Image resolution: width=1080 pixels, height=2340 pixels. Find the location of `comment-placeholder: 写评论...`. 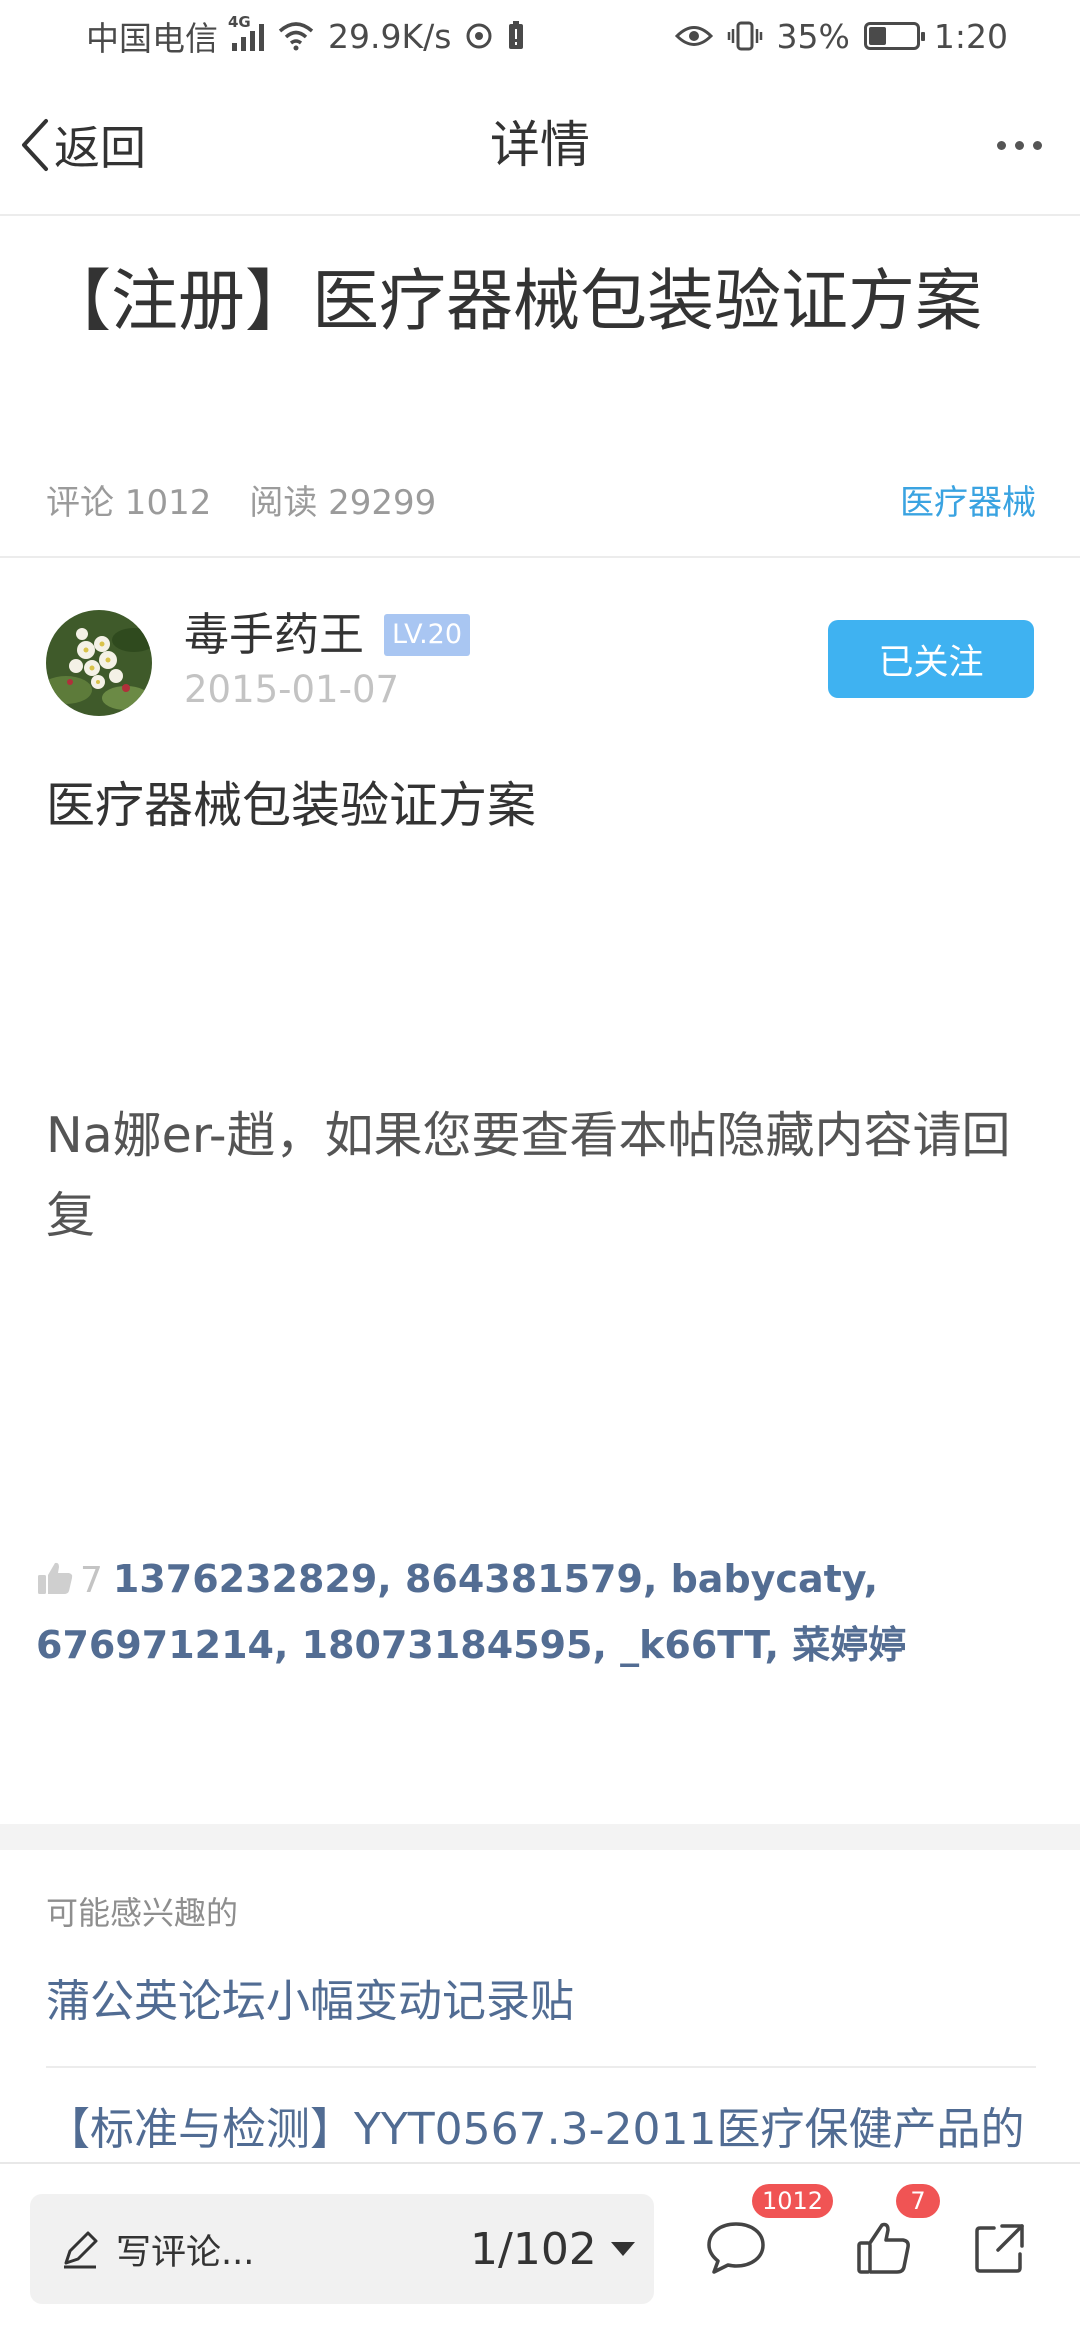

comment-placeholder: 写评论... is located at coordinates (185, 2252).